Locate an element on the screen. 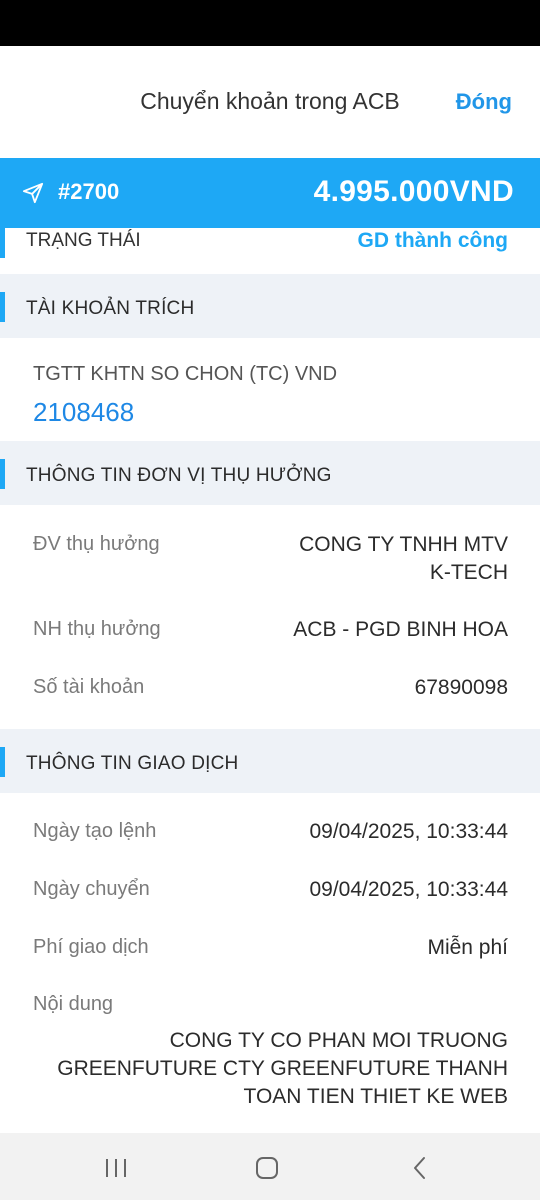  send-icon is located at coordinates (33, 193).